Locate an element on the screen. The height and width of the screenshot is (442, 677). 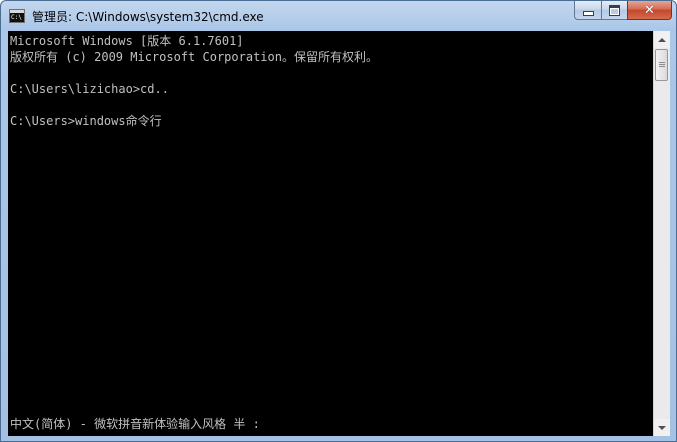
maximize-button is located at coordinates (614, 10).